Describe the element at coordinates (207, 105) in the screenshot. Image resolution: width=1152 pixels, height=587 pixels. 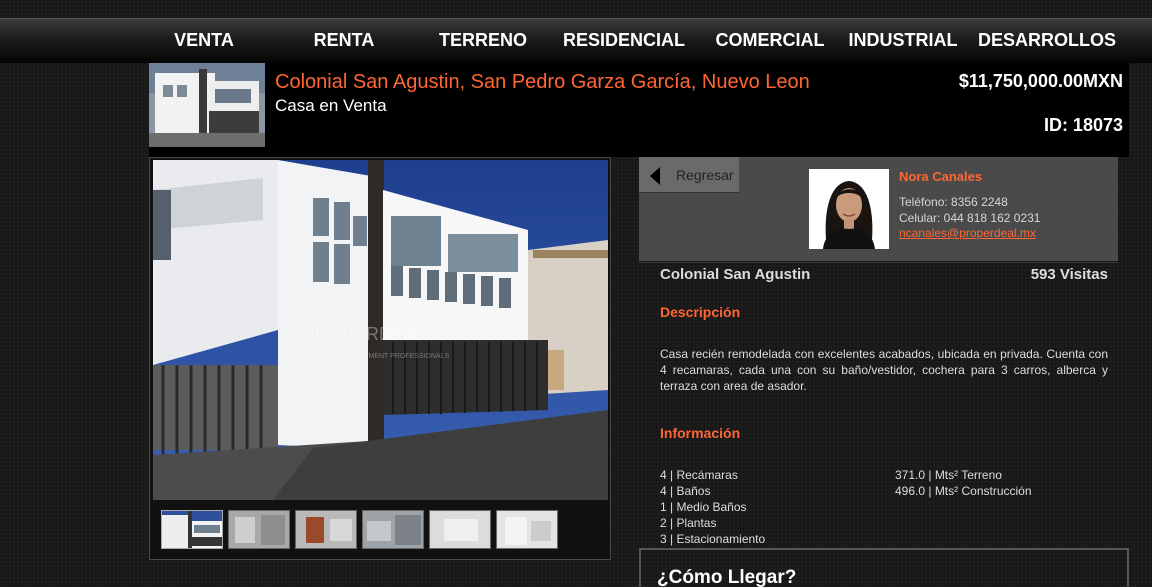
I see `listing-thumbnail` at that location.